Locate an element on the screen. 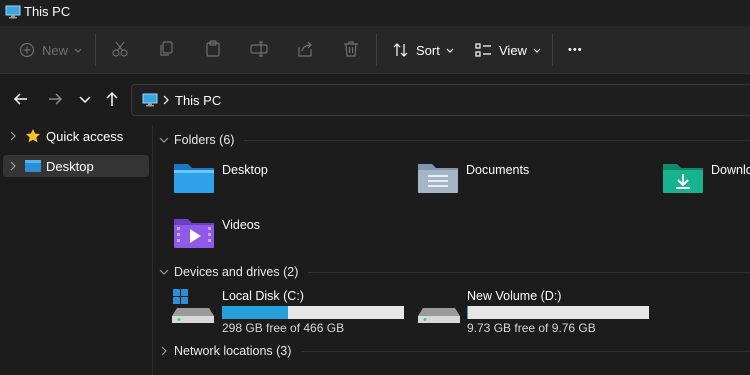  breadcrumb-this-pc: This PC is located at coordinates (198, 100).